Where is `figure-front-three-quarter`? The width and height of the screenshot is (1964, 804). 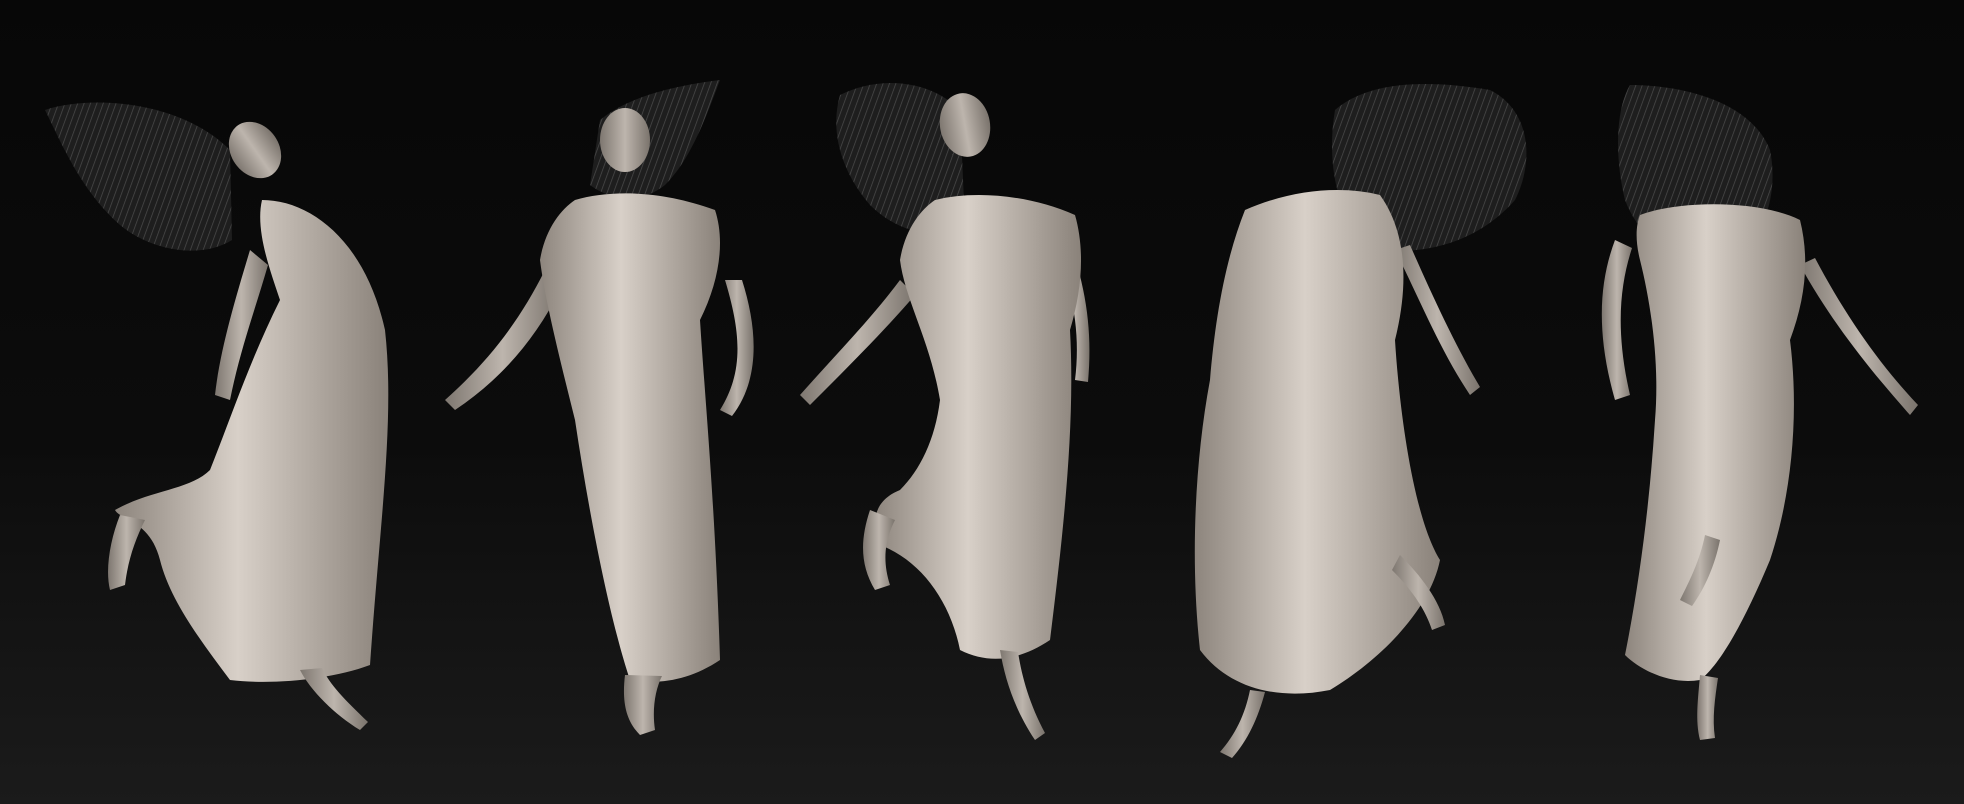 figure-front-three-quarter is located at coordinates (945, 411).